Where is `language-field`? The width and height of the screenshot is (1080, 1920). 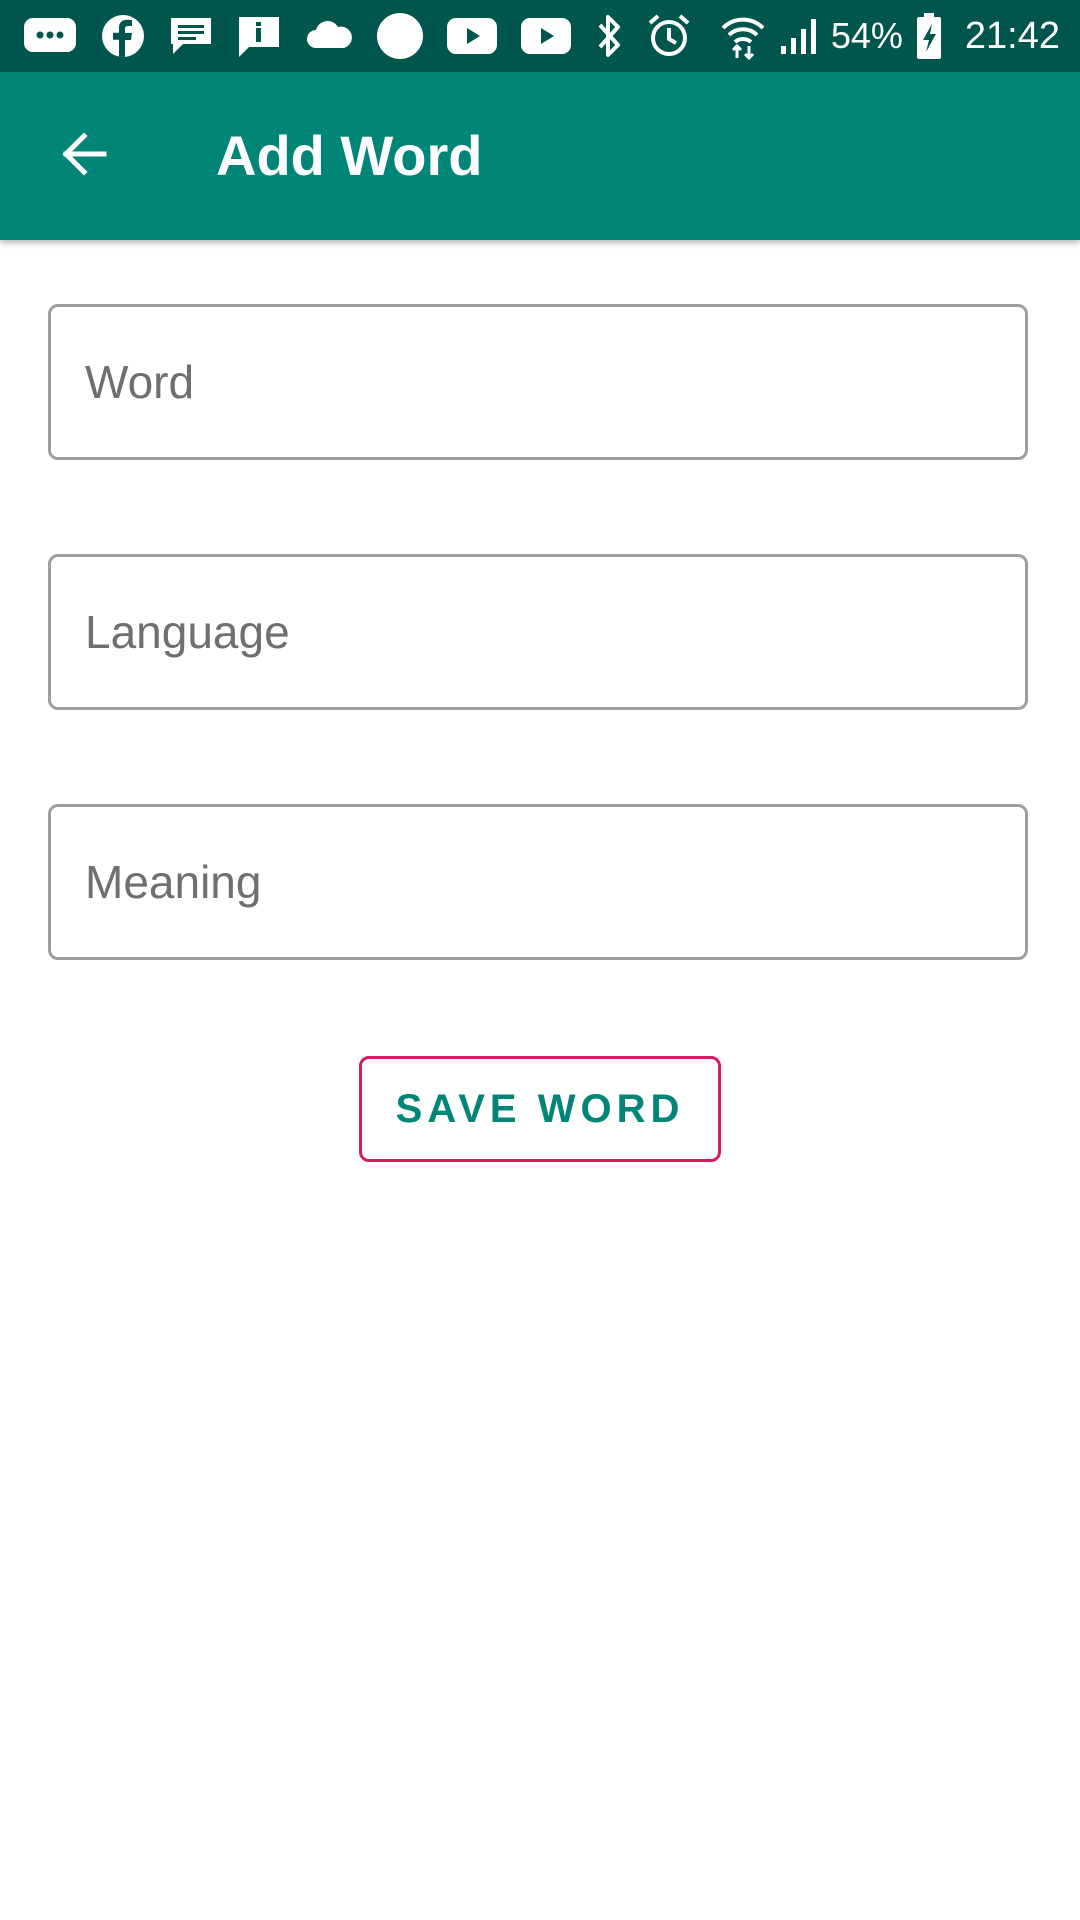 language-field is located at coordinates (538, 632).